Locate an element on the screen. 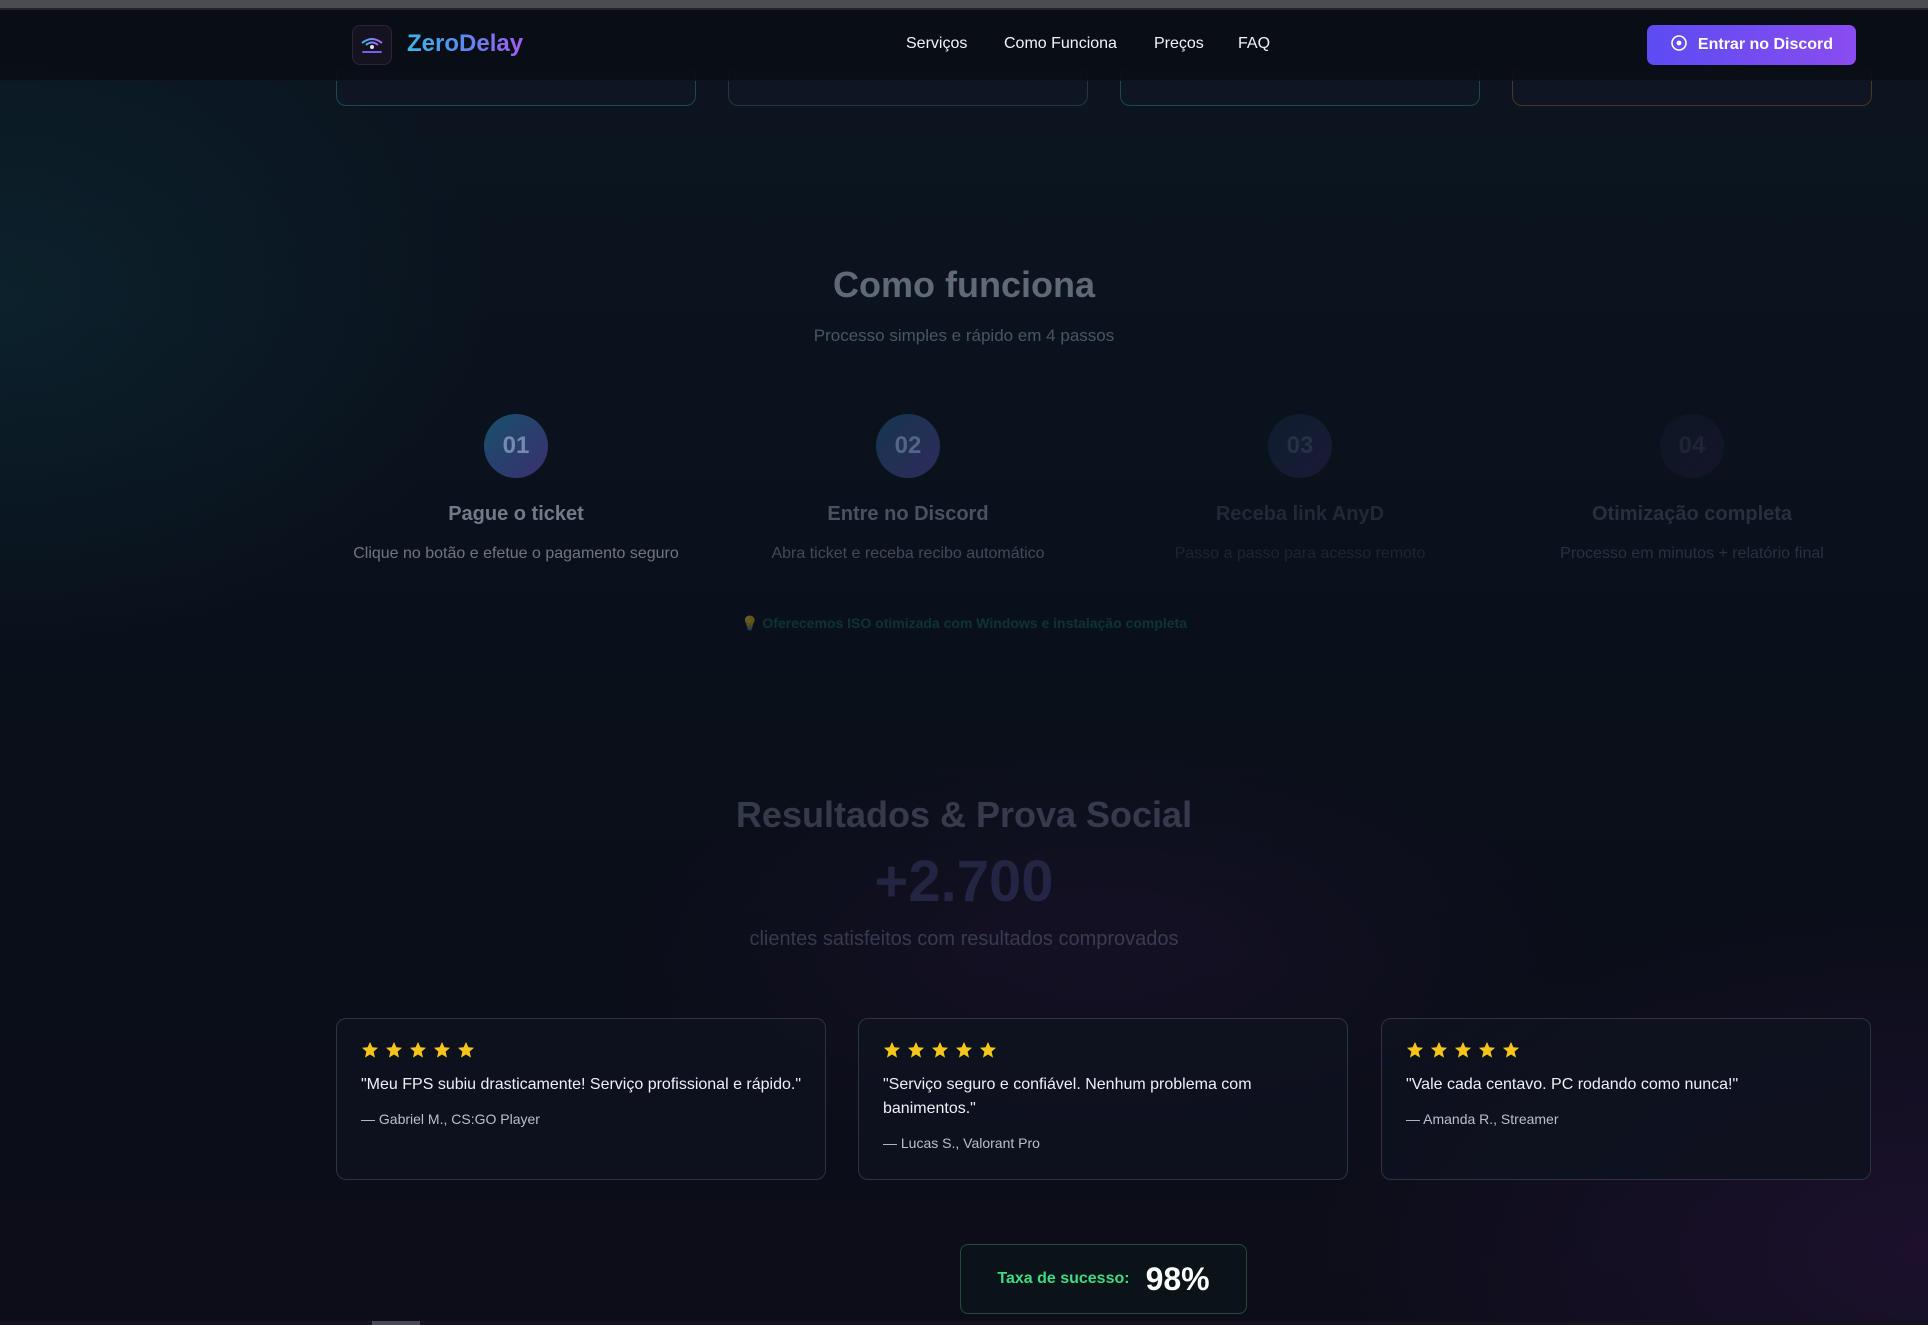  zerodelay-logo-icon is located at coordinates (372, 45).